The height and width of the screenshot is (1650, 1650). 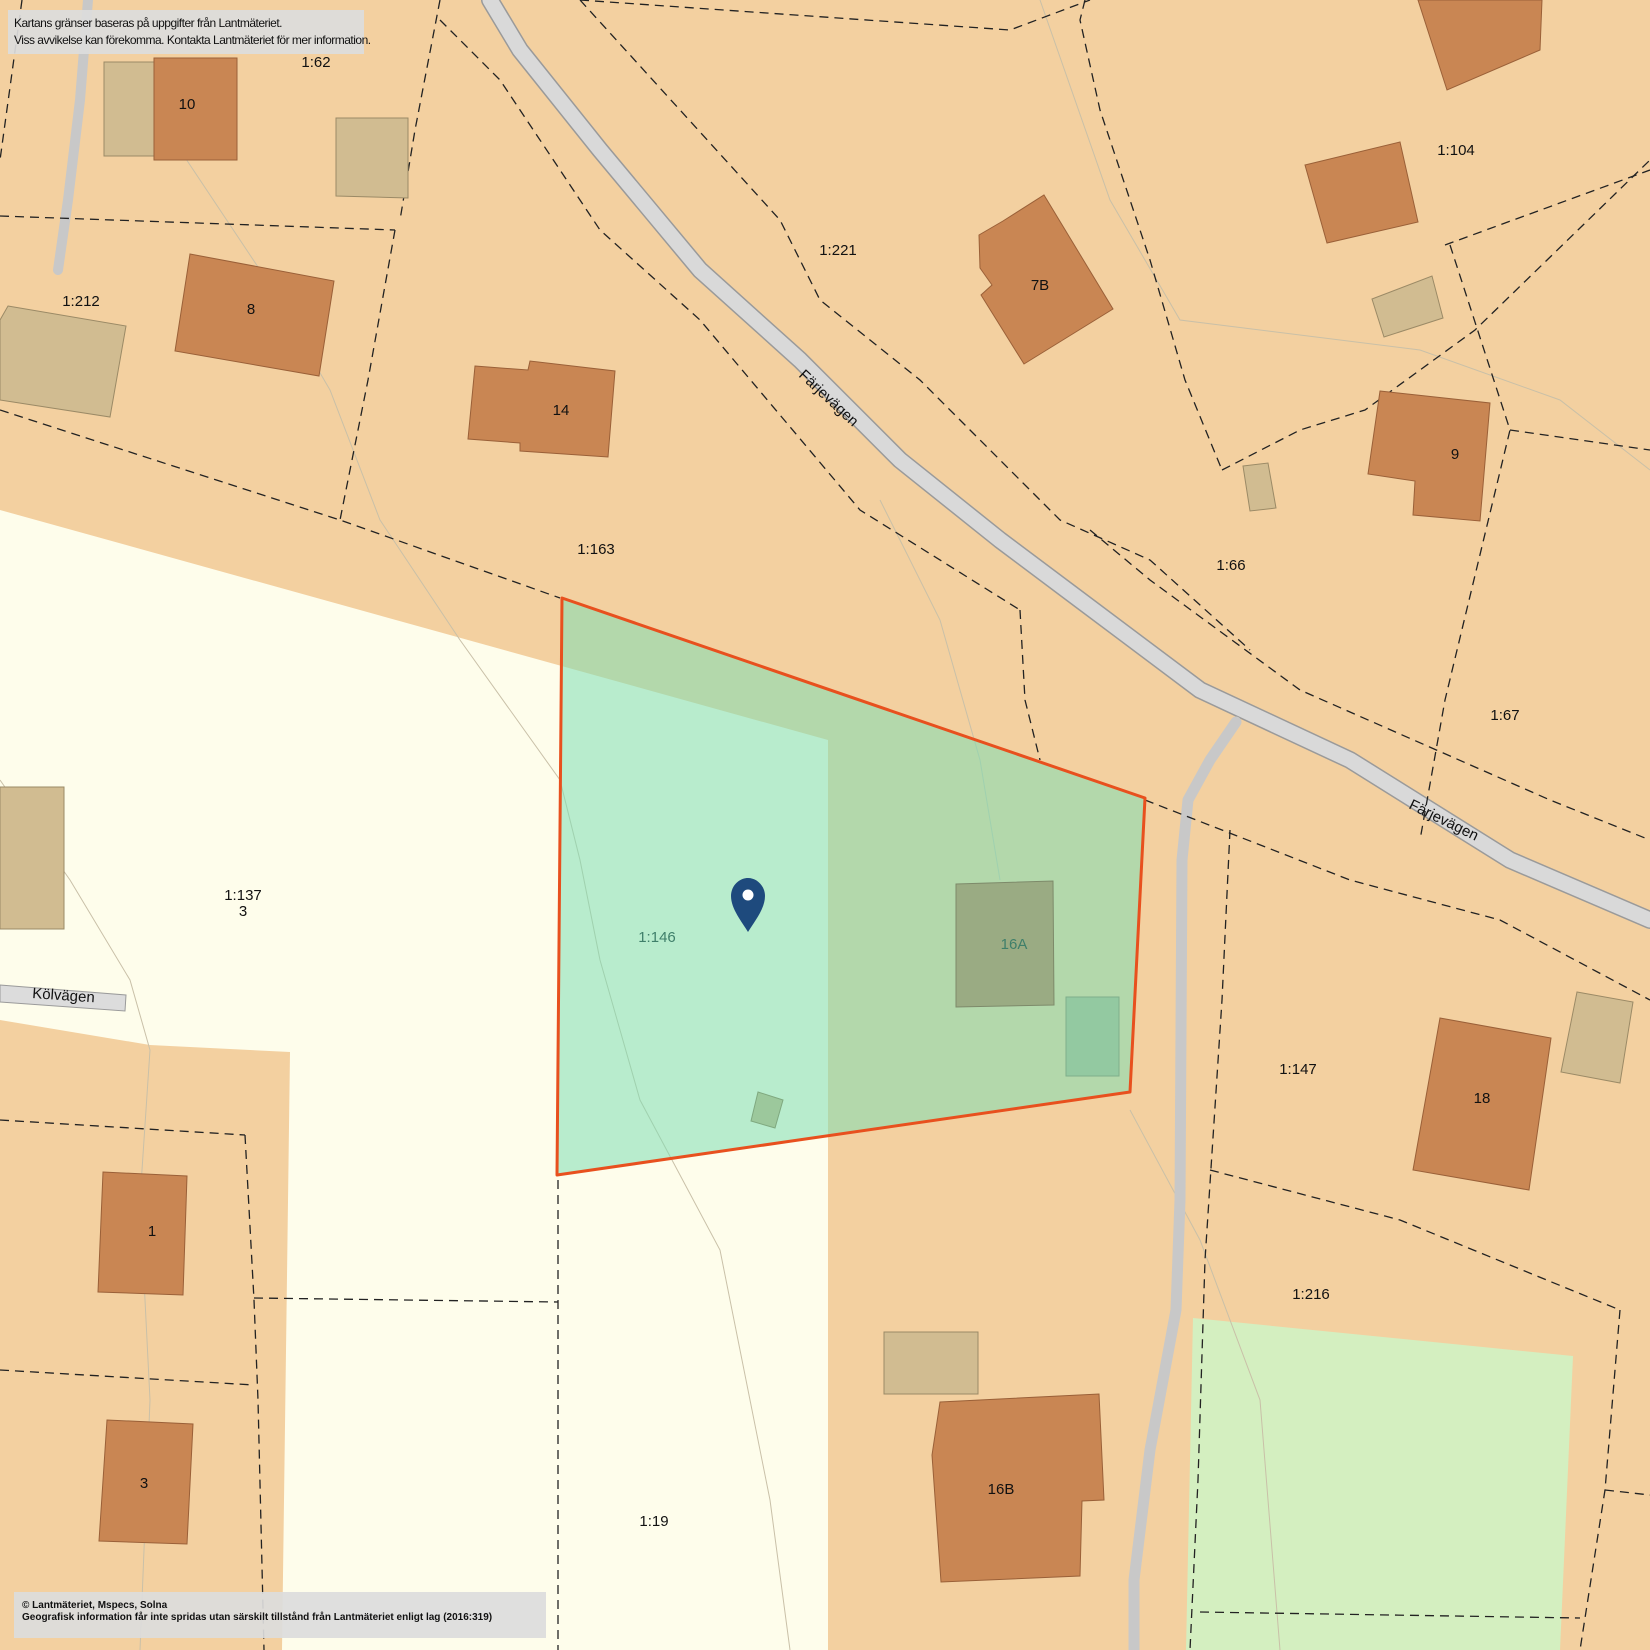 I want to click on building-label-7B: 7B, so click(x=1040, y=285).